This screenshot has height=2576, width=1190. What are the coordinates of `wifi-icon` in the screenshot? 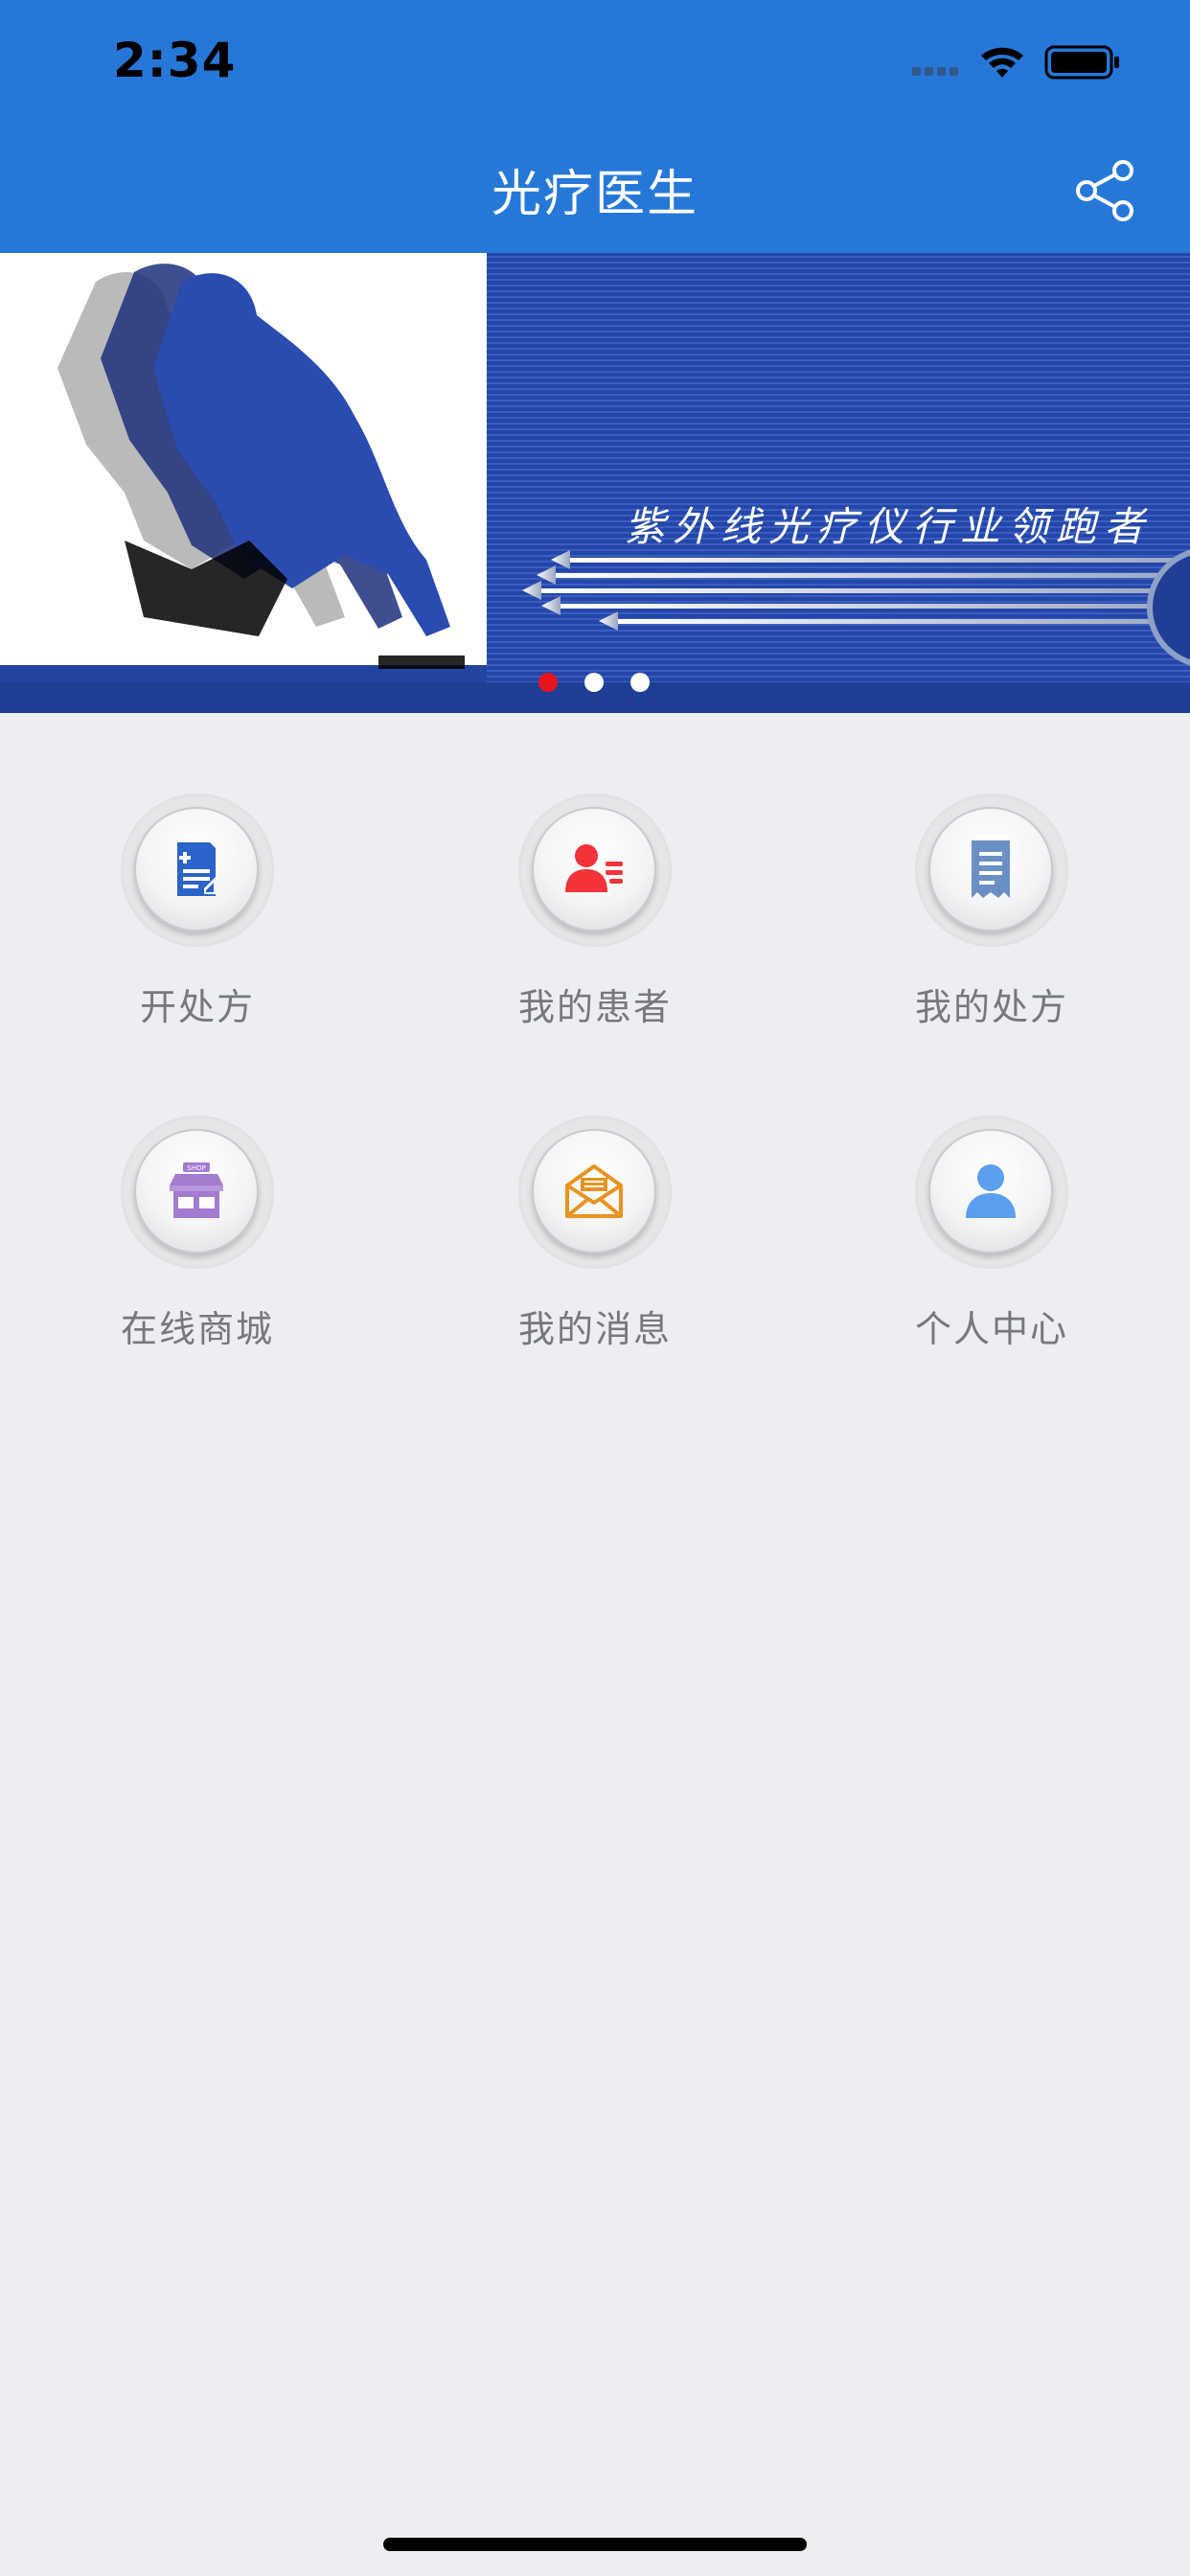 It's located at (1002, 63).